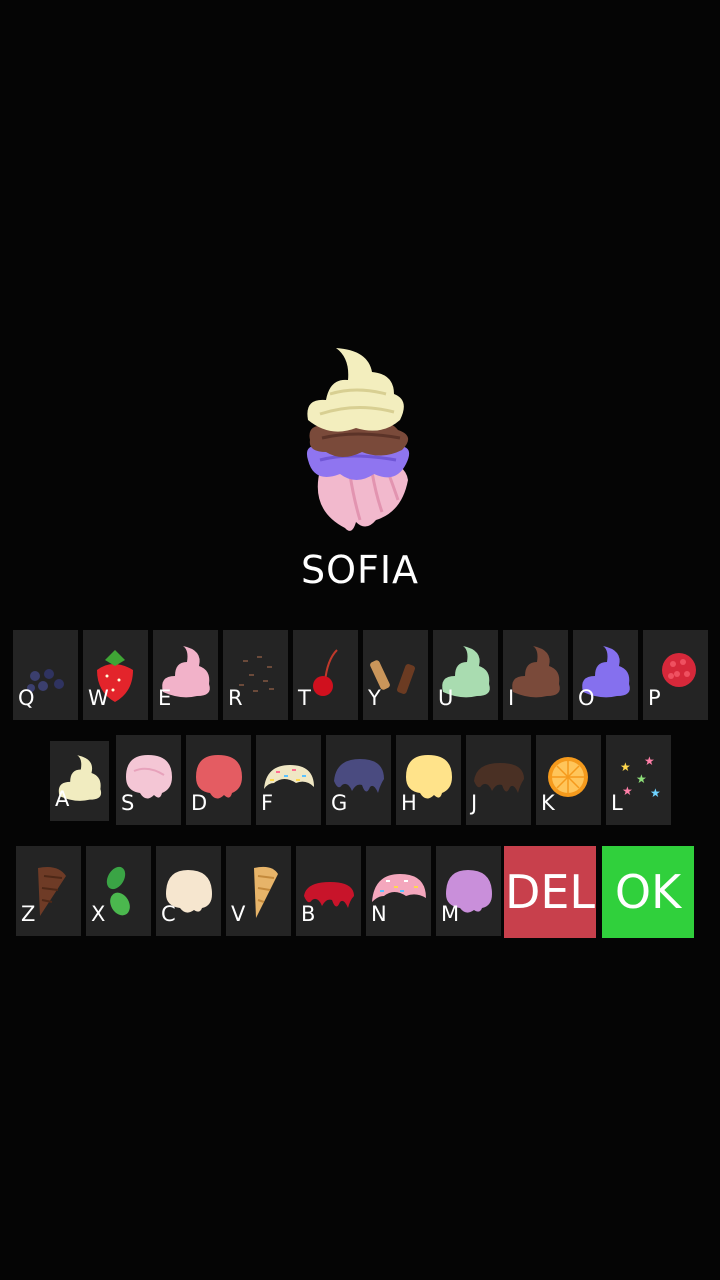 Image resolution: width=720 pixels, height=1280 pixels. What do you see at coordinates (468, 891) in the screenshot?
I see `key-m: M` at bounding box center [468, 891].